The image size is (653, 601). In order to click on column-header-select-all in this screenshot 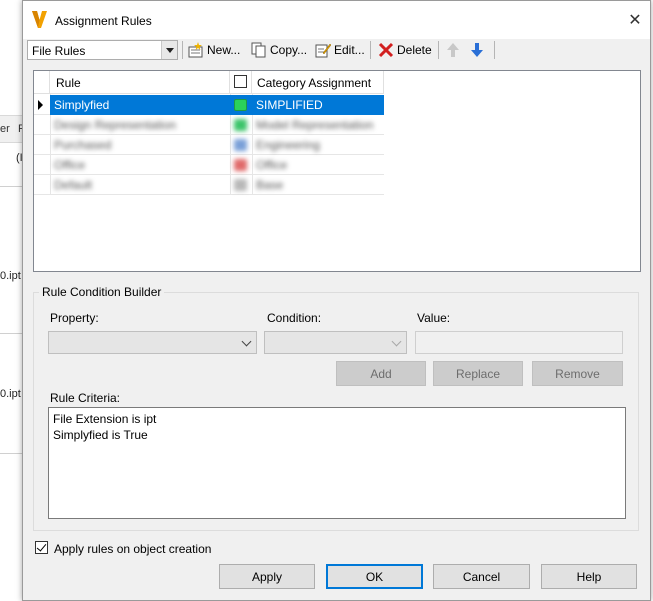, I will do `click(241, 82)`.